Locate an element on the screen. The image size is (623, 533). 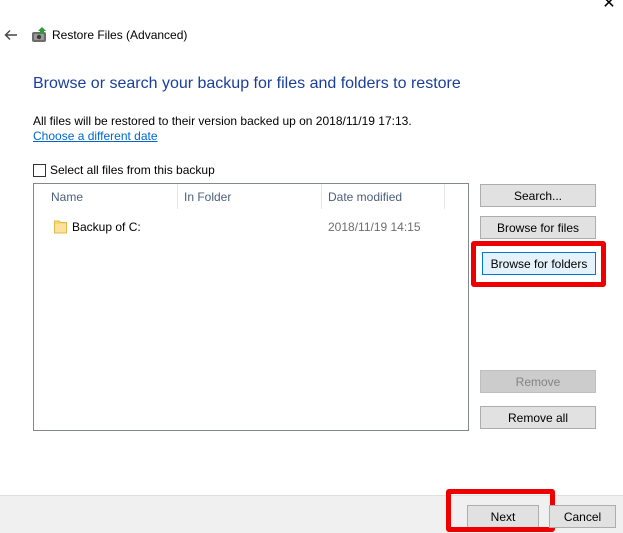
folder-icon is located at coordinates (60, 226).